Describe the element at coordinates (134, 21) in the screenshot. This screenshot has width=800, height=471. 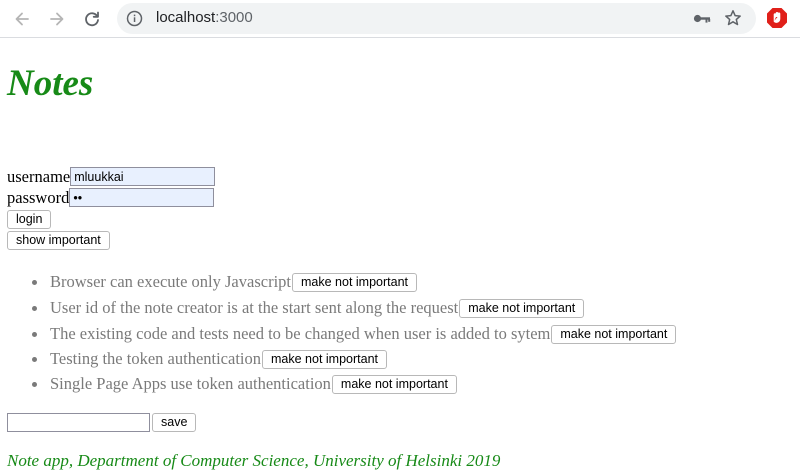
I see `info-icon` at that location.